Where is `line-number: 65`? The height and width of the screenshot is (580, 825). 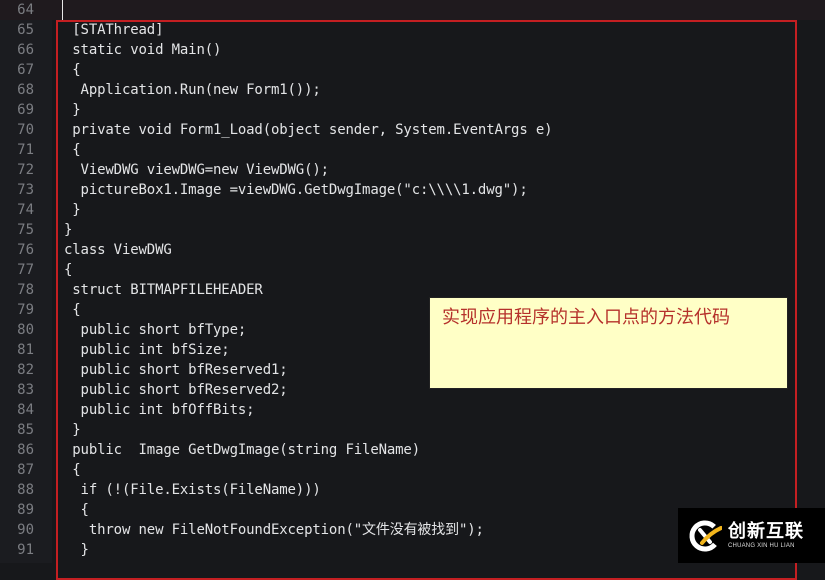 line-number: 65 is located at coordinates (25, 30).